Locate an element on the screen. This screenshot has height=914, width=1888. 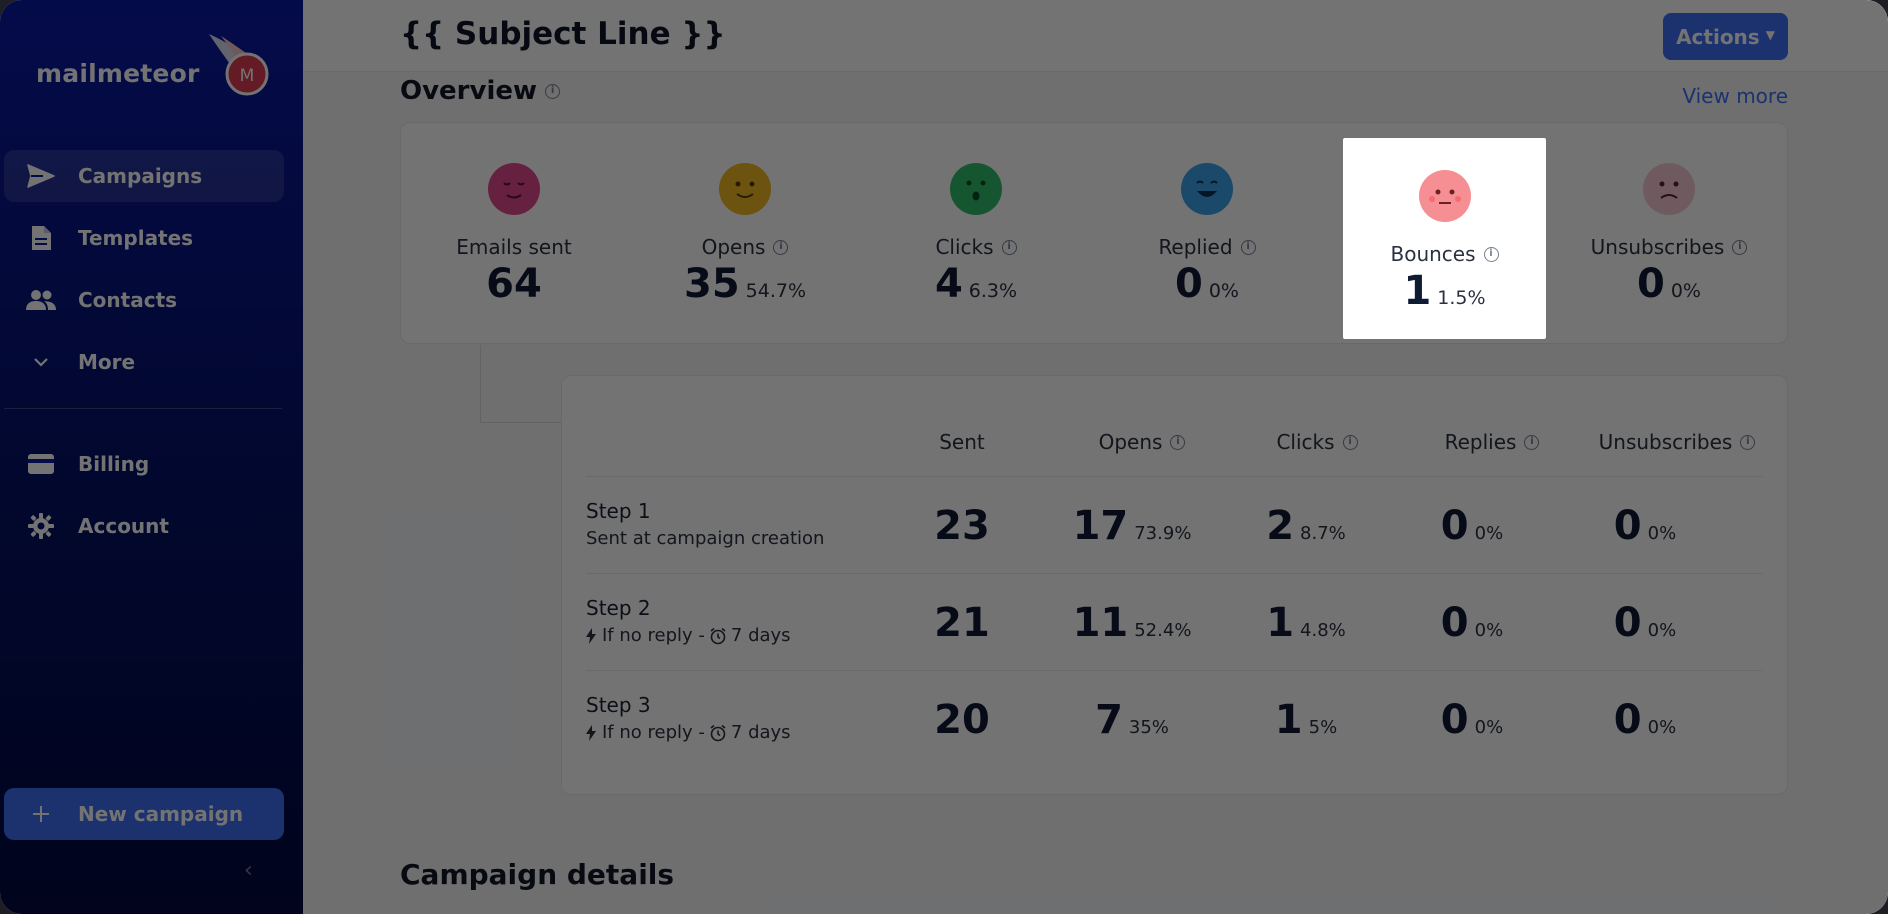
sidebar-item-label: Campaigns is located at coordinates (140, 176).